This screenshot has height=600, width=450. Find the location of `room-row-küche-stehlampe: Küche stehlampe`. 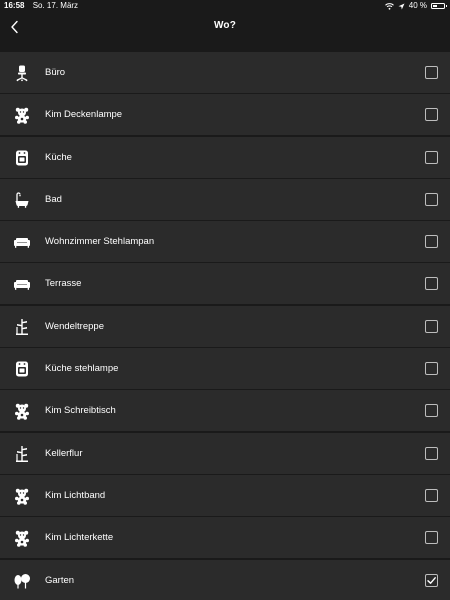

room-row-küche-stehlampe: Küche stehlampe is located at coordinates (225, 369).